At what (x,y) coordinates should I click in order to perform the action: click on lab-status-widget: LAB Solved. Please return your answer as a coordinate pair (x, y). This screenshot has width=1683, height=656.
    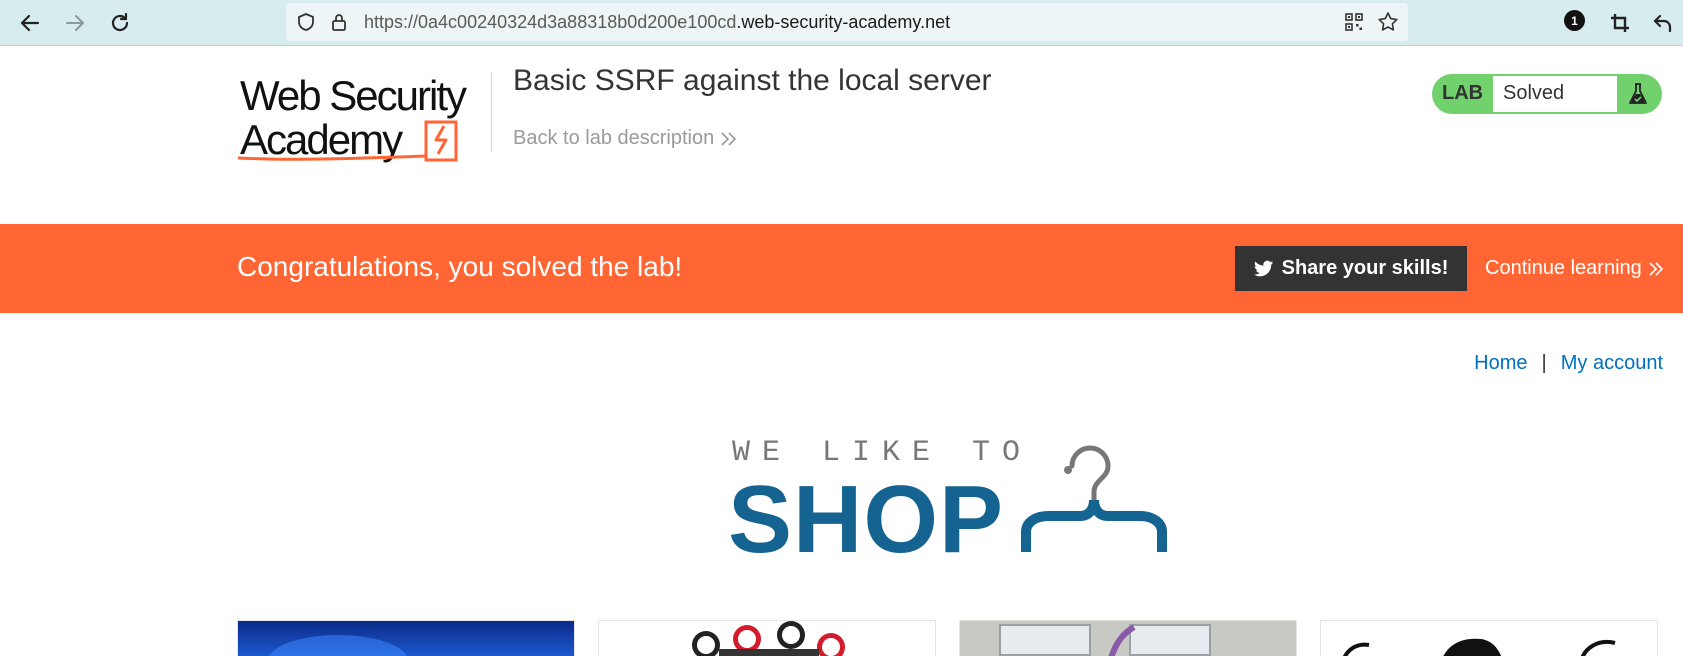
    Looking at the image, I should click on (1547, 94).